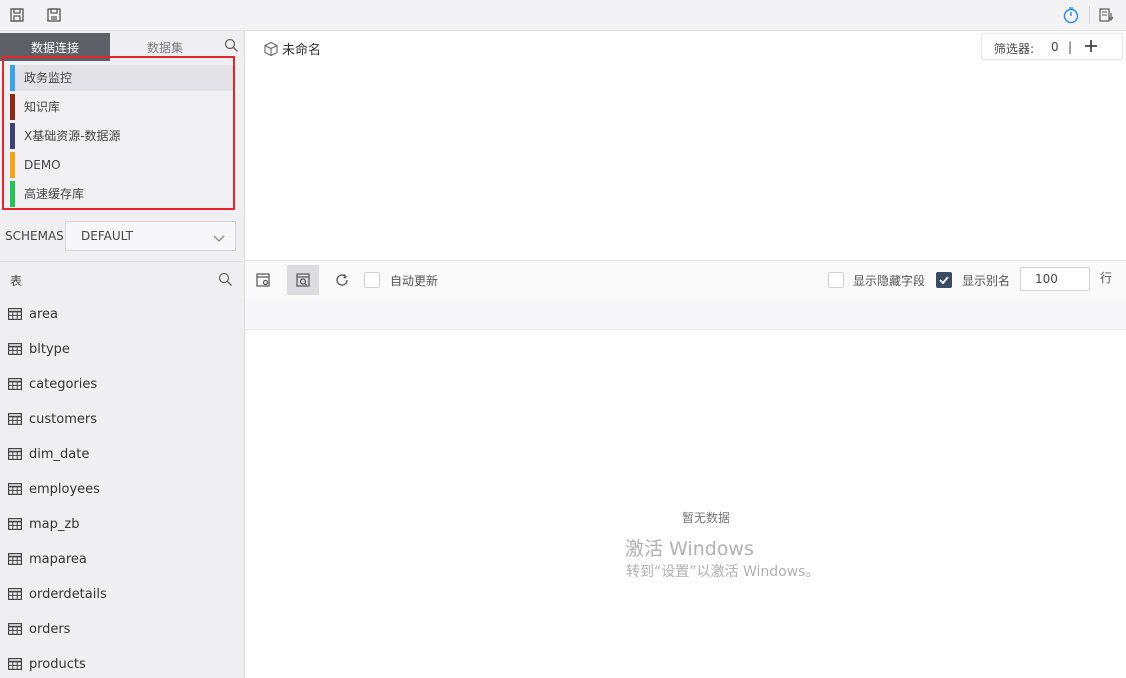 The width and height of the screenshot is (1126, 678). Describe the element at coordinates (54, 194) in the screenshot. I see `connection-label: 高速缓存库` at that location.